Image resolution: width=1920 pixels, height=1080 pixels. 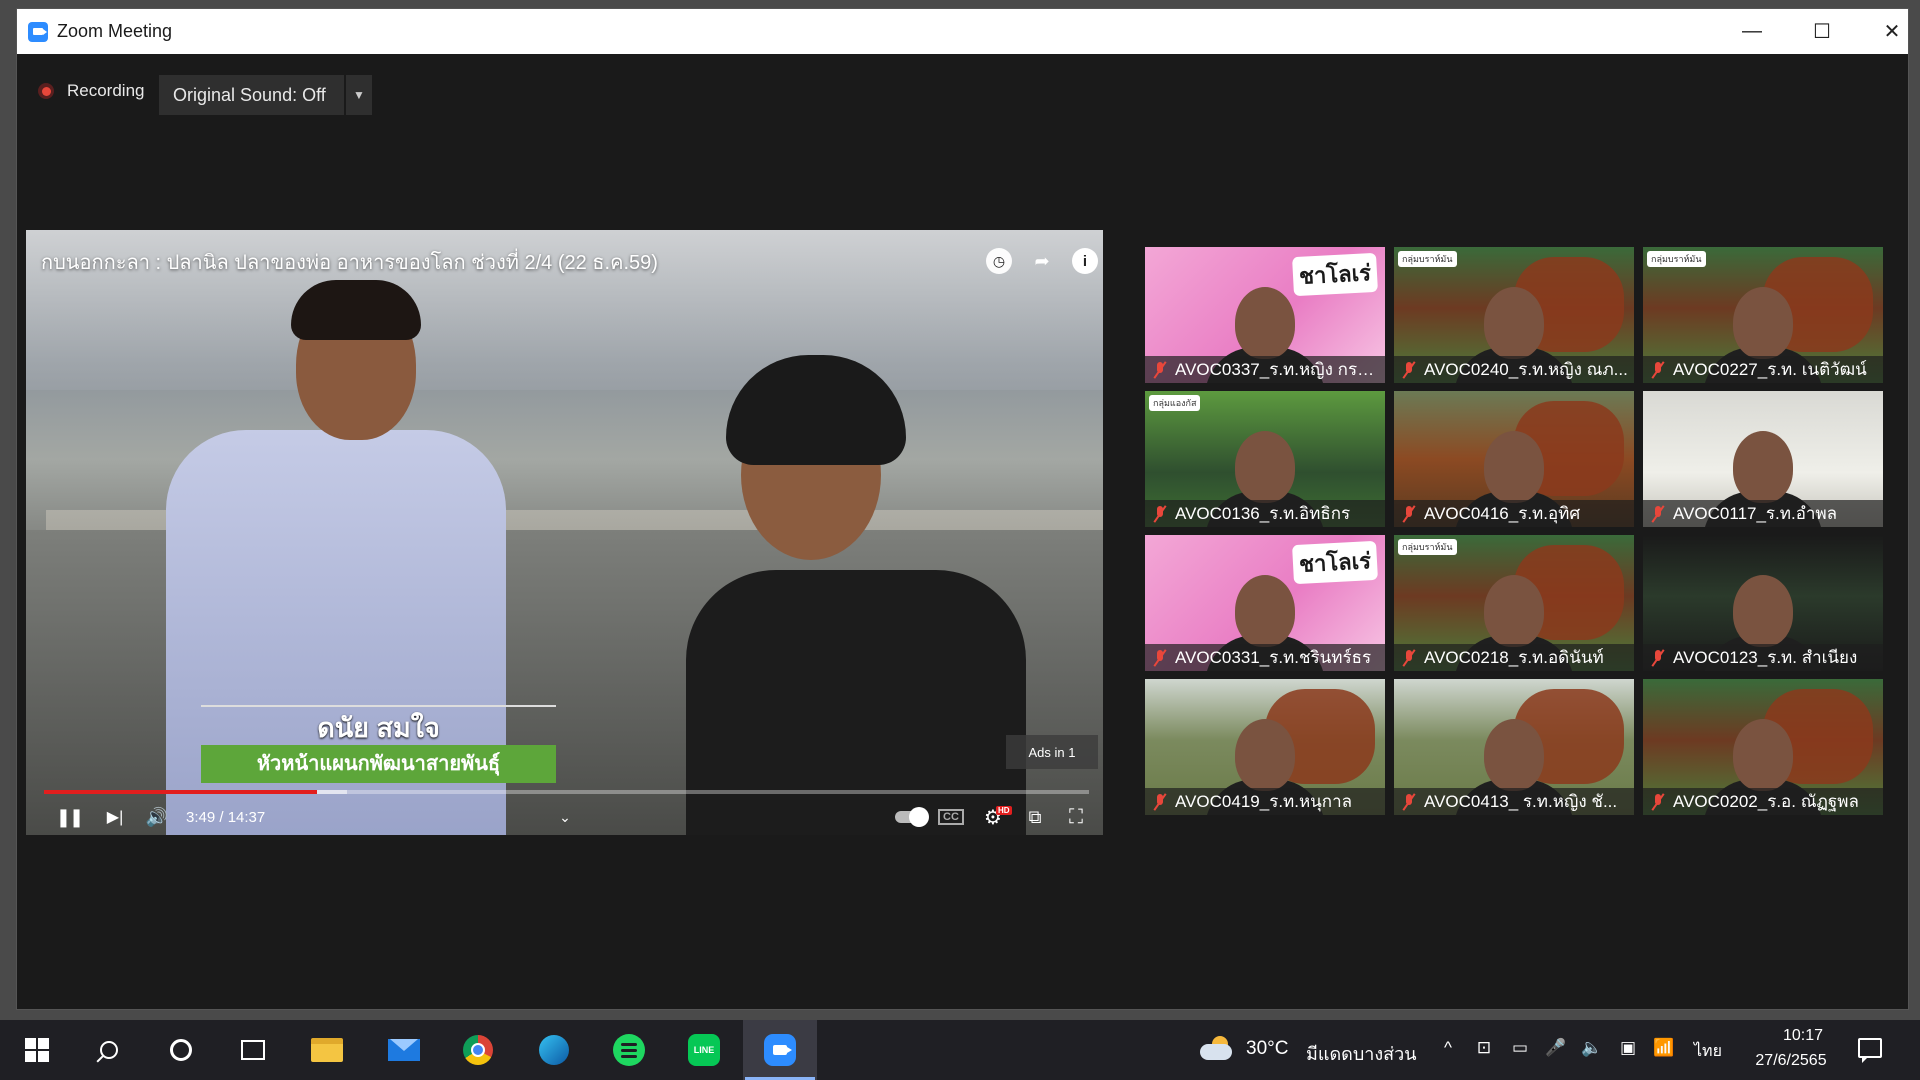 I want to click on participant-tile: AVOC0117_ร.ท.อำพล, so click(x=1763, y=459).